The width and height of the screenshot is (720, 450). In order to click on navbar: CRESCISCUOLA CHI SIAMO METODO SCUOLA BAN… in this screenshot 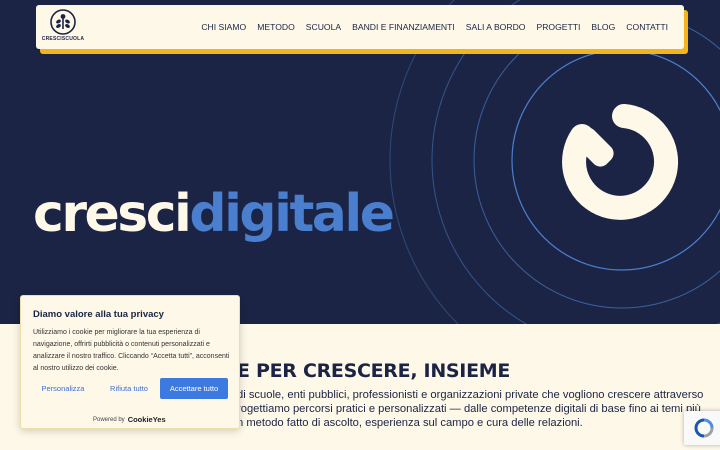, I will do `click(360, 27)`.